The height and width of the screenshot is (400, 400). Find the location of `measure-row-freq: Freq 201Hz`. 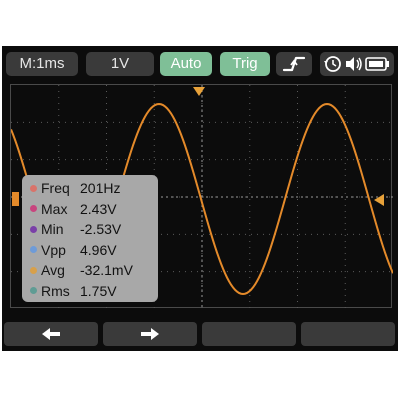

measure-row-freq: Freq 201Hz is located at coordinates (90, 188).